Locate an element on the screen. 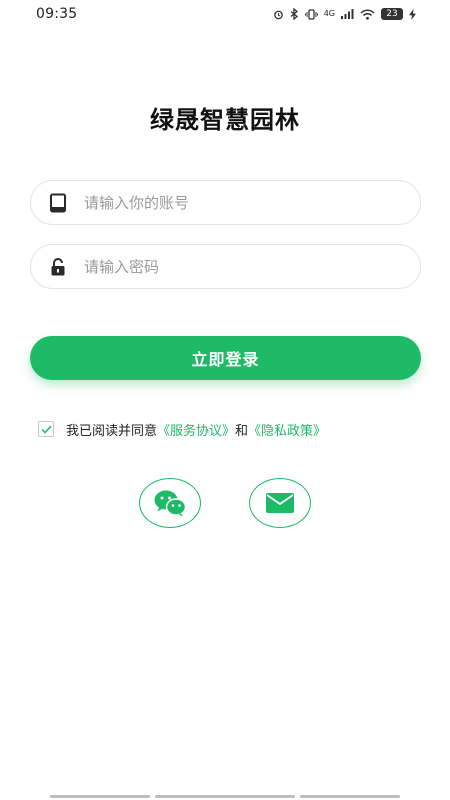  agreement-prefix: 我已阅读并同意 is located at coordinates (112, 431).